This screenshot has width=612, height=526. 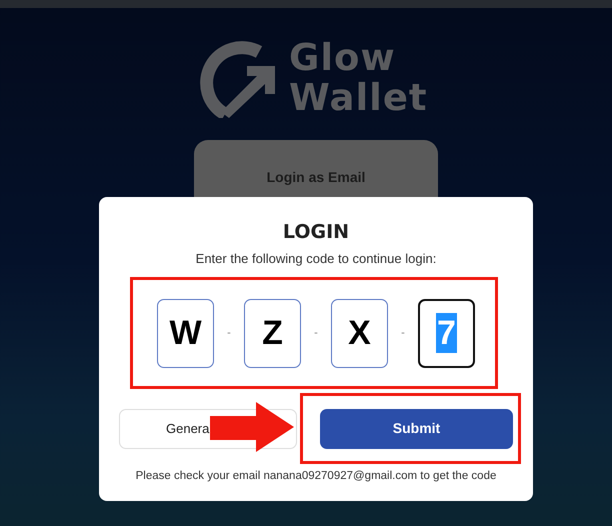 I want to click on hint-text: Please check your email nanana09270927@gmail.com to get the code, so click(x=316, y=476).